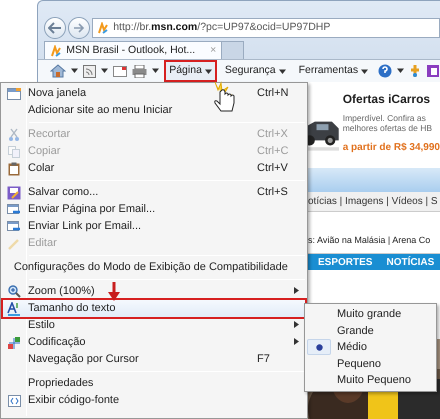 The height and width of the screenshot is (419, 440). I want to click on encoding-icon, so click(14, 343).